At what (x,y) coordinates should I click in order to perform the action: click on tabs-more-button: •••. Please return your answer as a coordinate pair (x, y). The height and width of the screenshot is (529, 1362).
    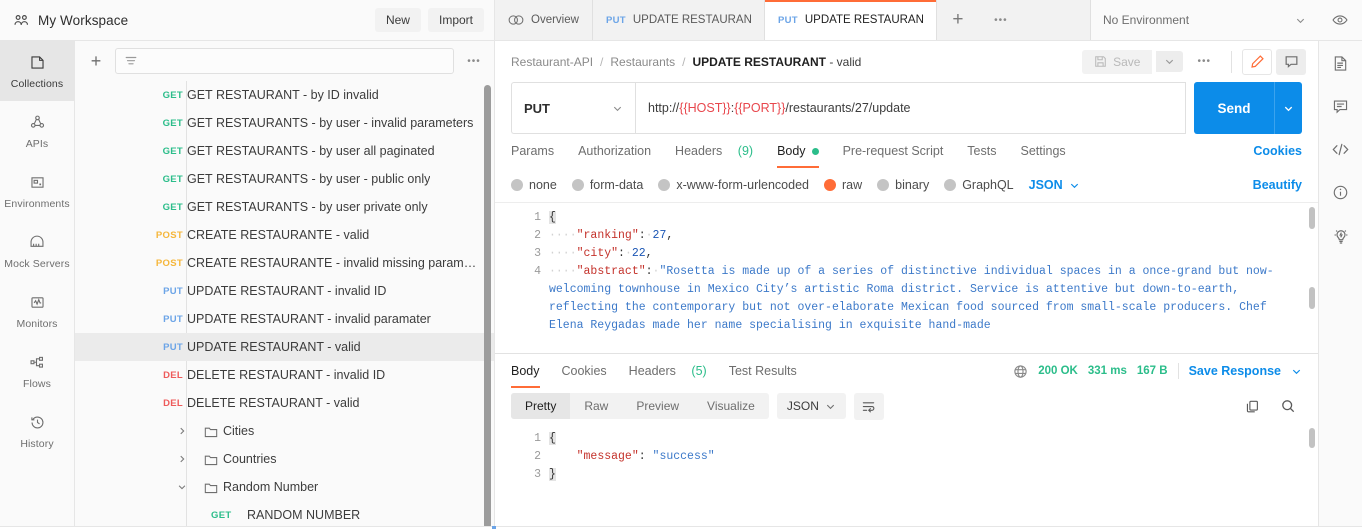
    Looking at the image, I should click on (1000, 20).